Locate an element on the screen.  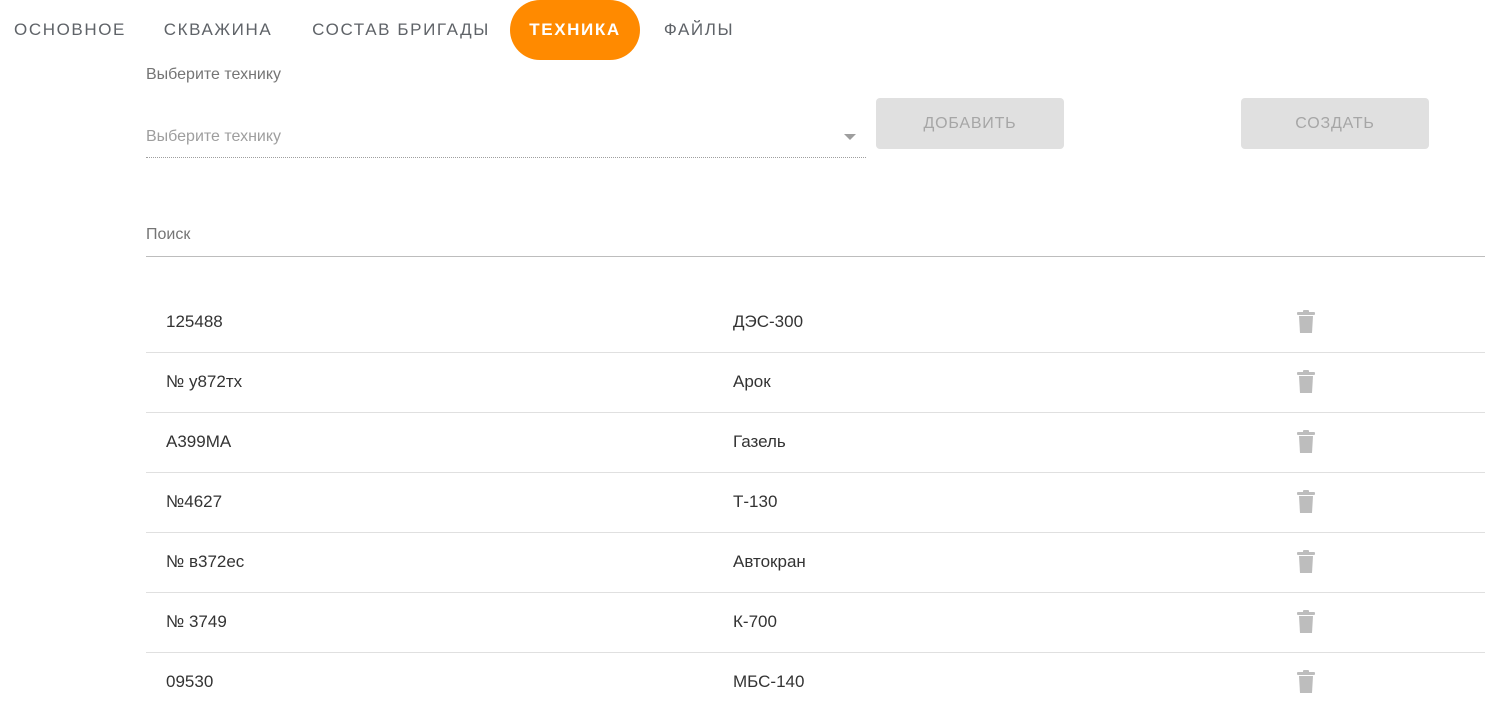
equipment-name: Газель is located at coordinates (759, 441).